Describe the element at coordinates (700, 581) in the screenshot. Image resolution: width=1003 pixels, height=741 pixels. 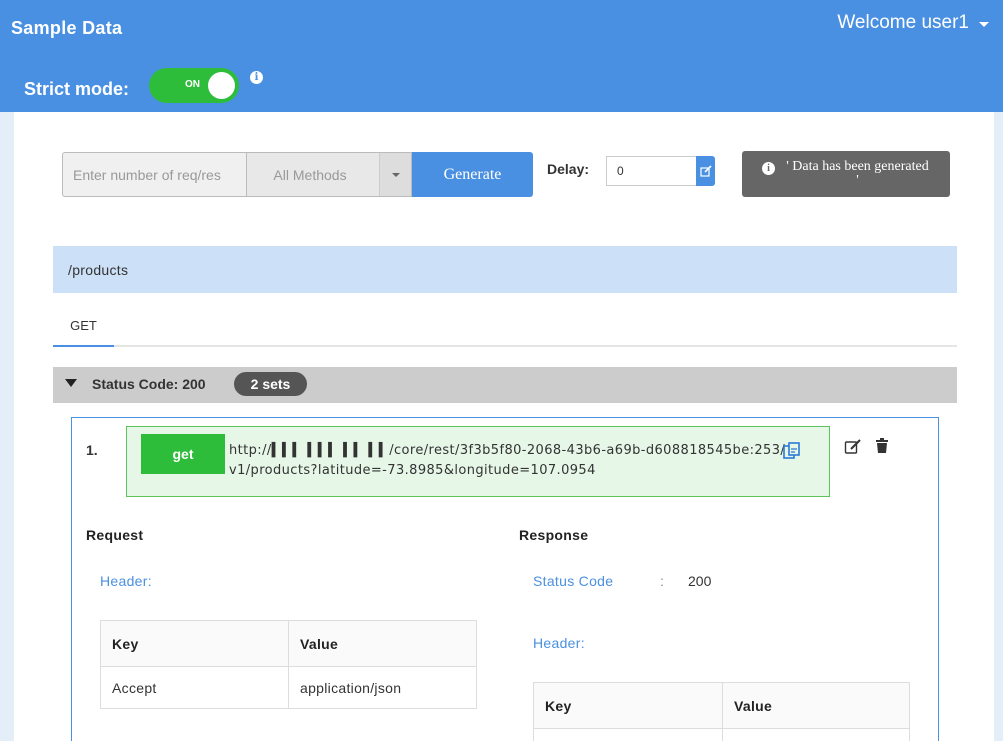
I see `status-code-value: 200` at that location.